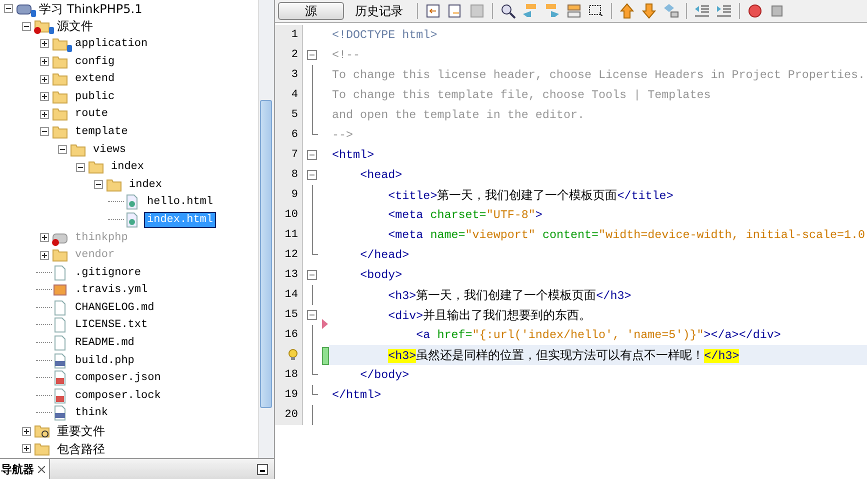 The image size is (867, 479). Describe the element at coordinates (342, 135) in the screenshot. I see `code-line: -->` at that location.